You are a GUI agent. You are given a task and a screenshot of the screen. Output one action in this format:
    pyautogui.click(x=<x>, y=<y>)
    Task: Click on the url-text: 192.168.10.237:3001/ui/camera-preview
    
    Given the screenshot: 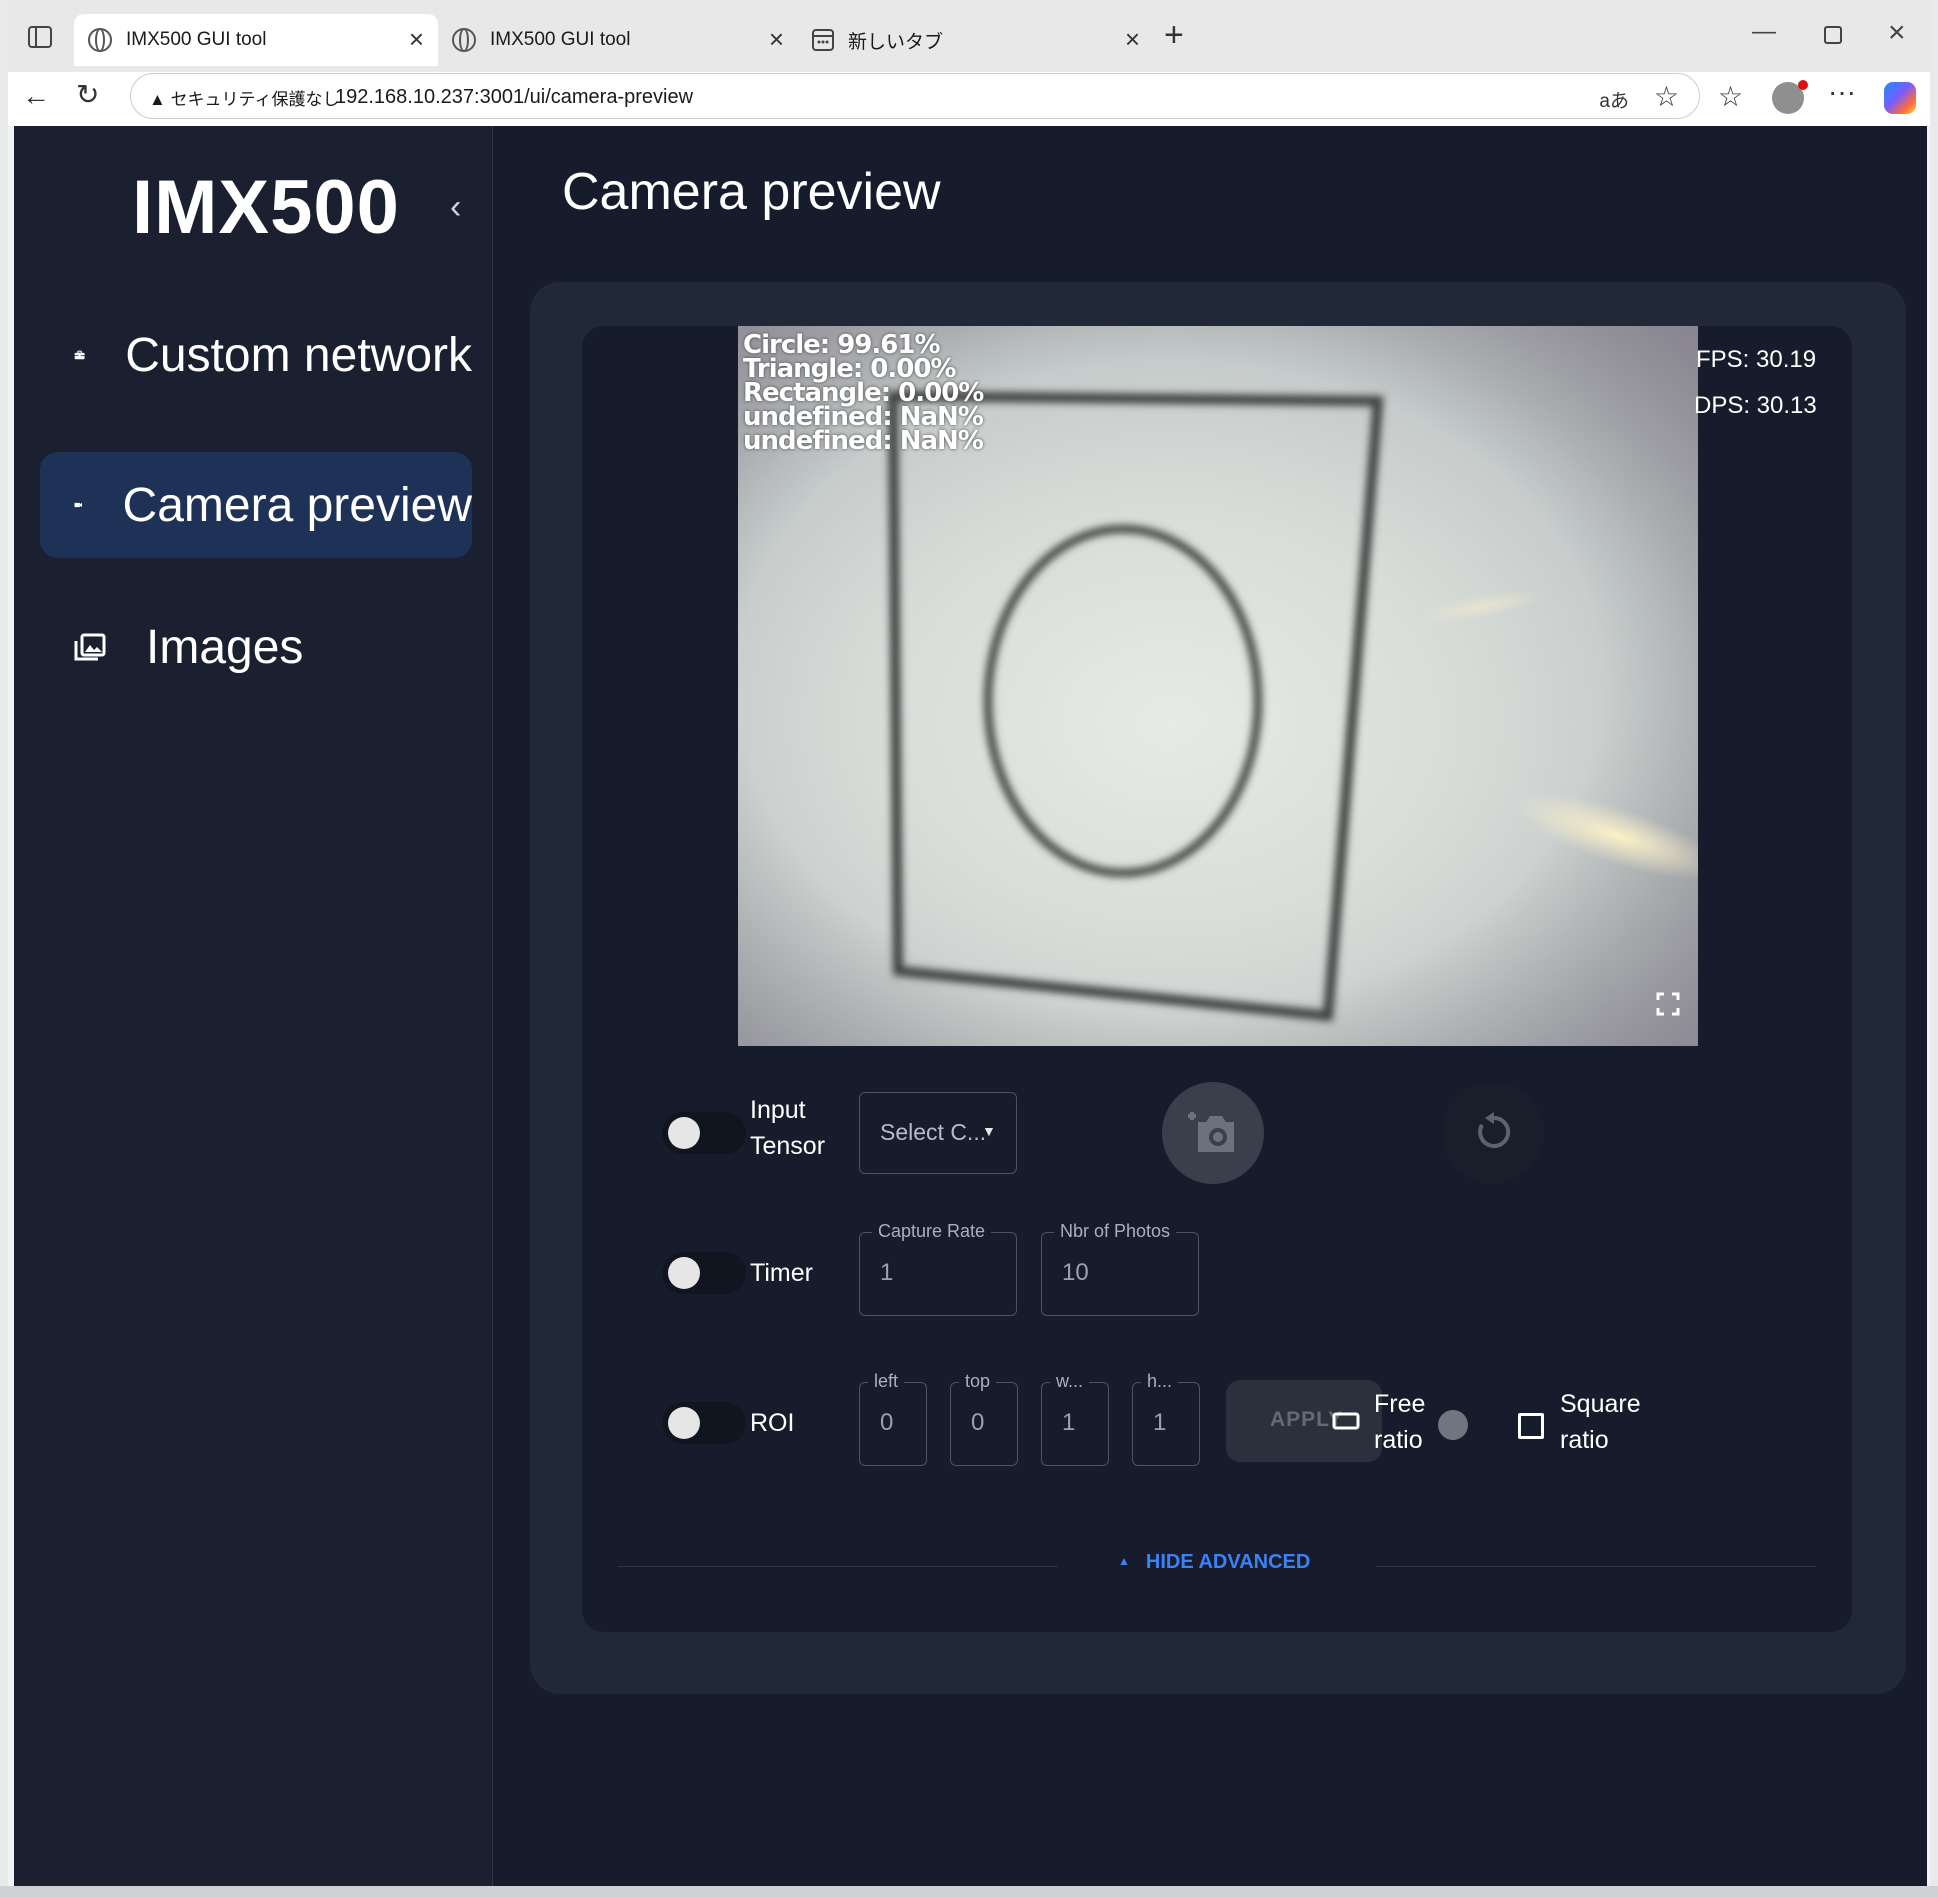 What is the action you would take?
    pyautogui.click(x=514, y=97)
    